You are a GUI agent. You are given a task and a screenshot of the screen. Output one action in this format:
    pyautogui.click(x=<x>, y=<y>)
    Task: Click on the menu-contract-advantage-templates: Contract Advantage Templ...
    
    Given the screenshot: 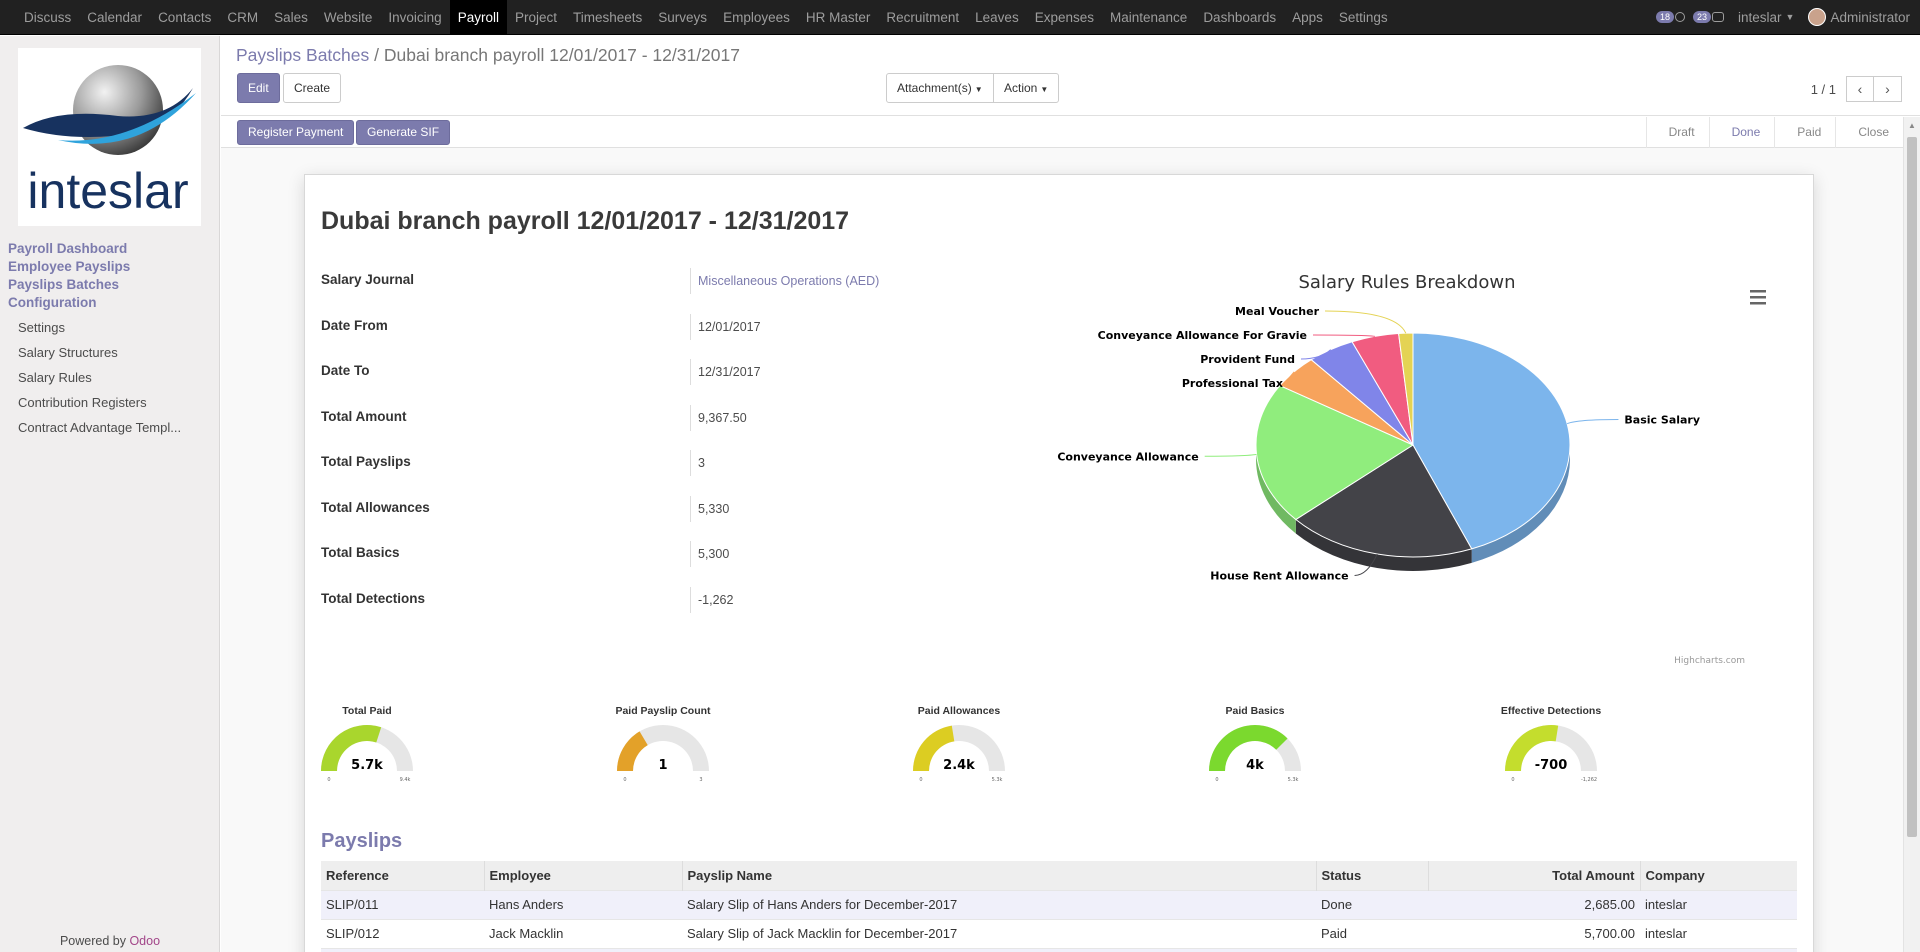 What is the action you would take?
    pyautogui.click(x=99, y=427)
    